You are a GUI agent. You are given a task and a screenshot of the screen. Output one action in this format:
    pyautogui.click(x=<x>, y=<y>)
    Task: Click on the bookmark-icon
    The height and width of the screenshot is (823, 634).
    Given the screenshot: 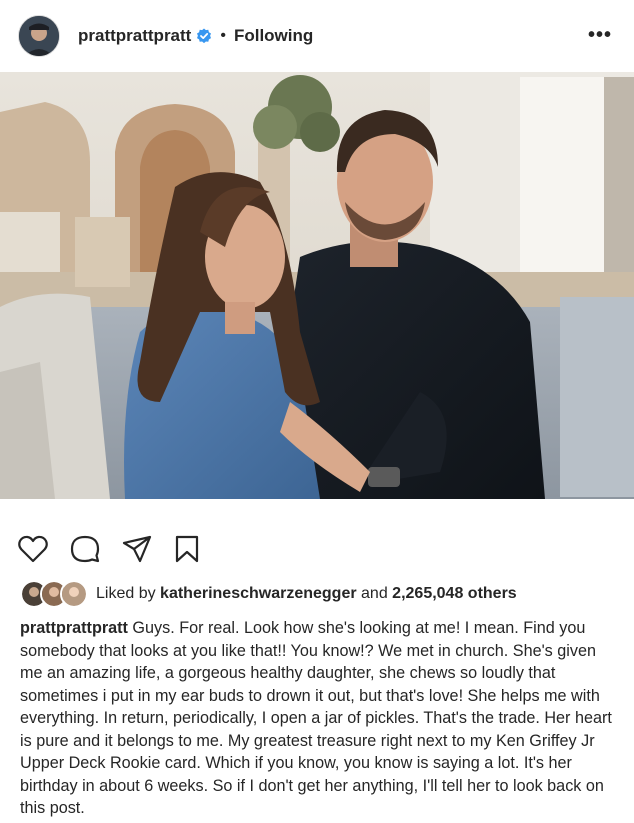 What is the action you would take?
    pyautogui.click(x=187, y=549)
    